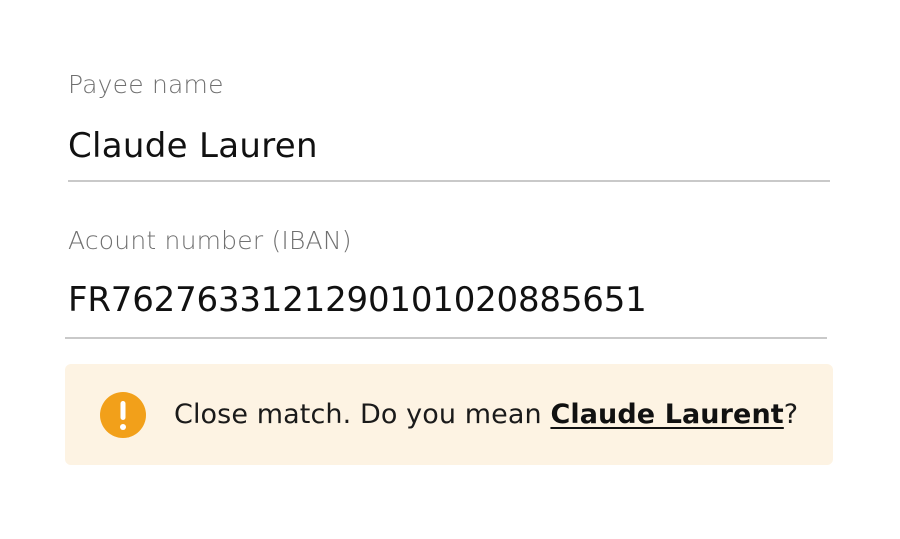 Image resolution: width=900 pixels, height=539 pixels. Describe the element at coordinates (448, 146) in the screenshot. I see `payee-name-input` at that location.